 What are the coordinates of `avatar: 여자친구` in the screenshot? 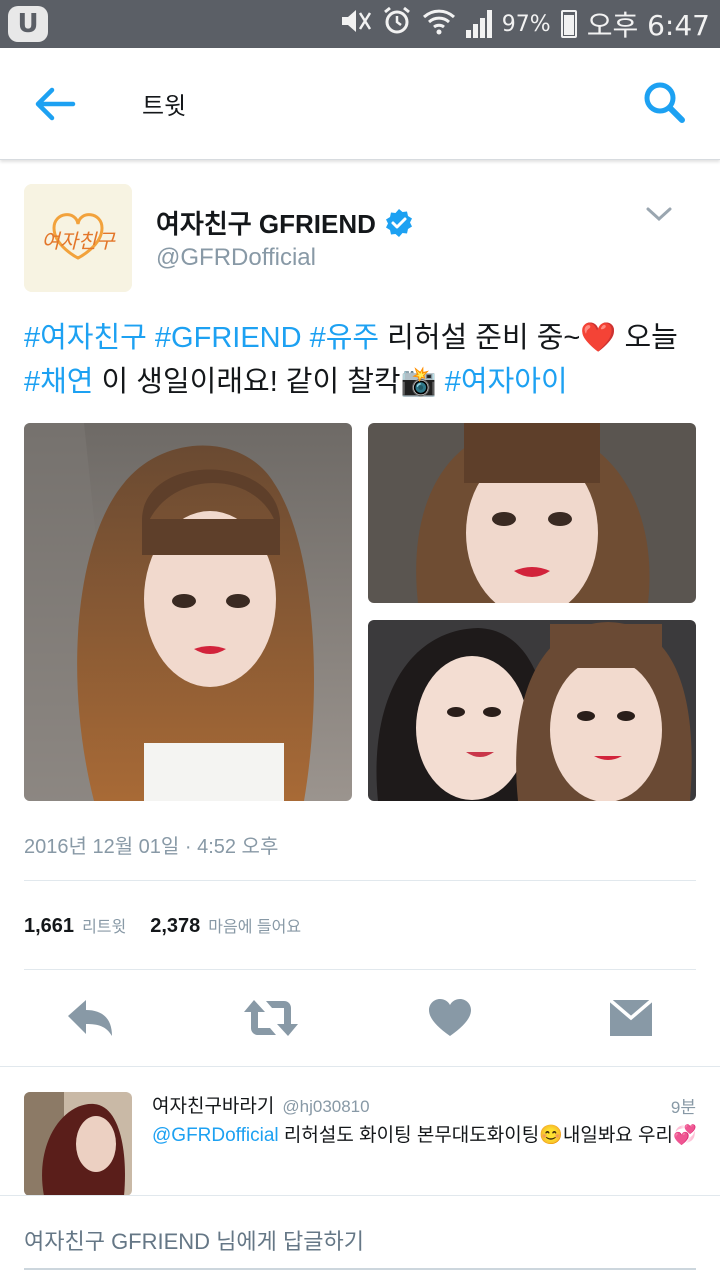 It's located at (78, 238).